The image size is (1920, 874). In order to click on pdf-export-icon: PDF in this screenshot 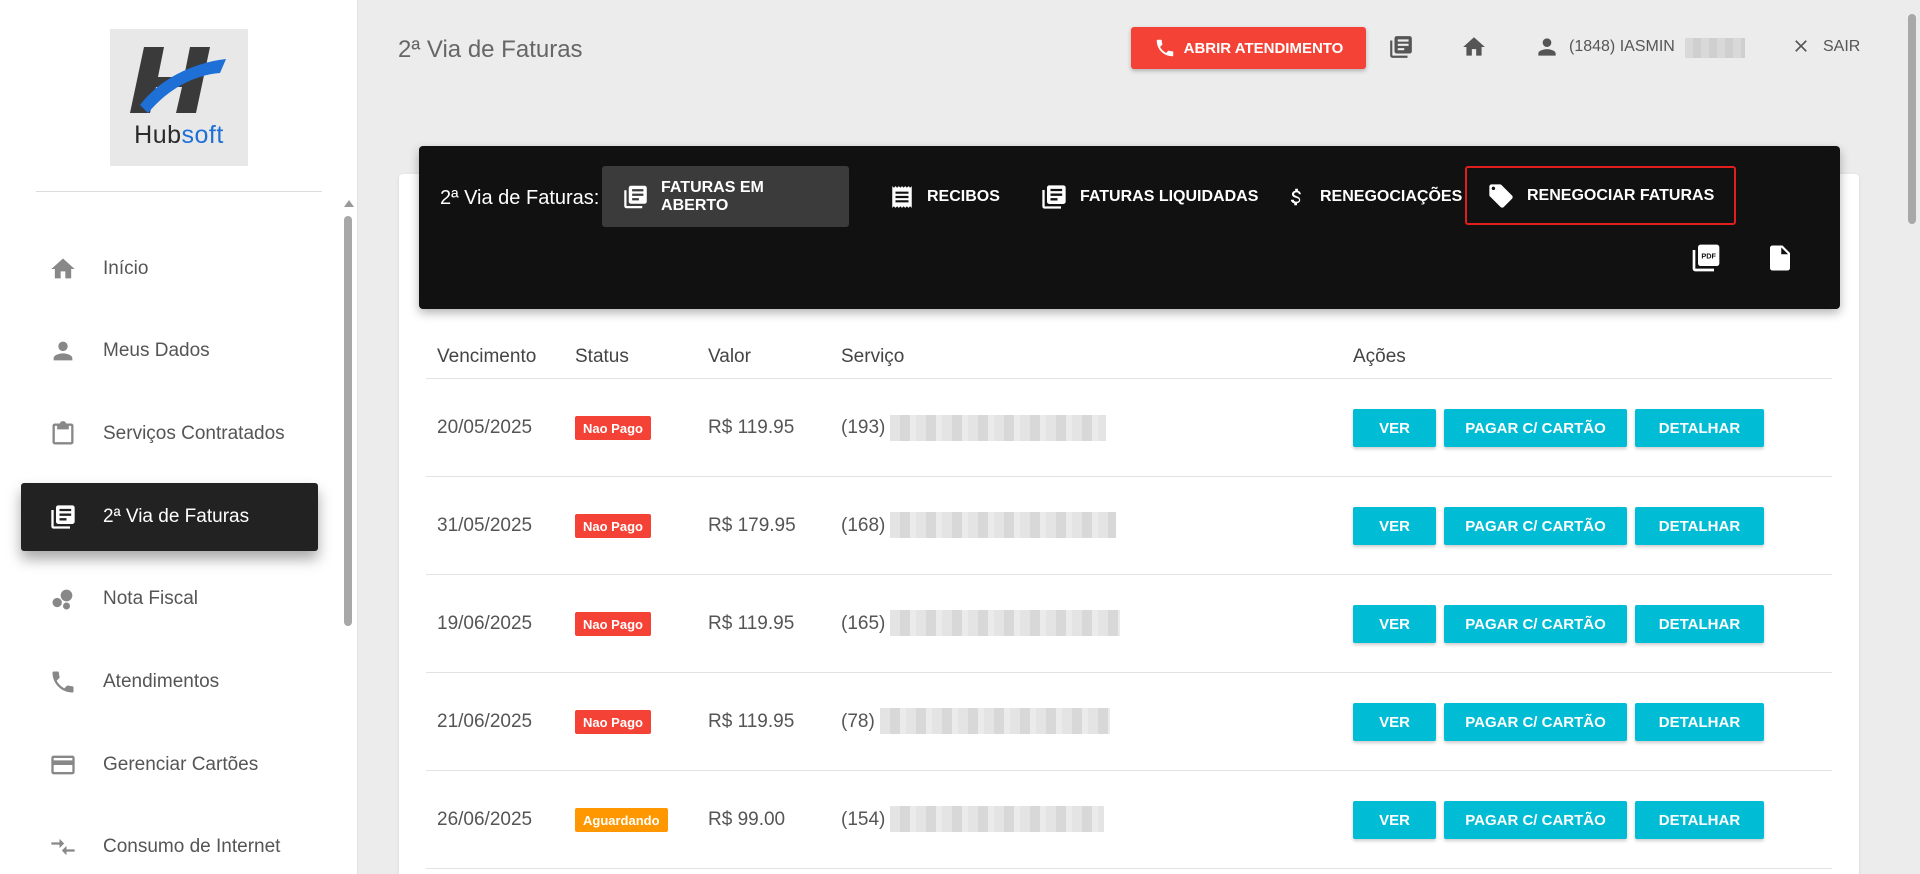, I will do `click(1706, 258)`.